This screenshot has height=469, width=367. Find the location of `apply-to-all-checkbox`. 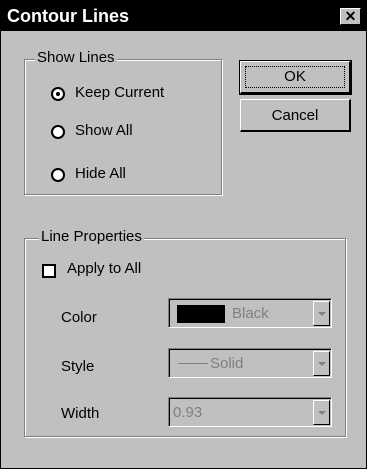

apply-to-all-checkbox is located at coordinates (49, 271).